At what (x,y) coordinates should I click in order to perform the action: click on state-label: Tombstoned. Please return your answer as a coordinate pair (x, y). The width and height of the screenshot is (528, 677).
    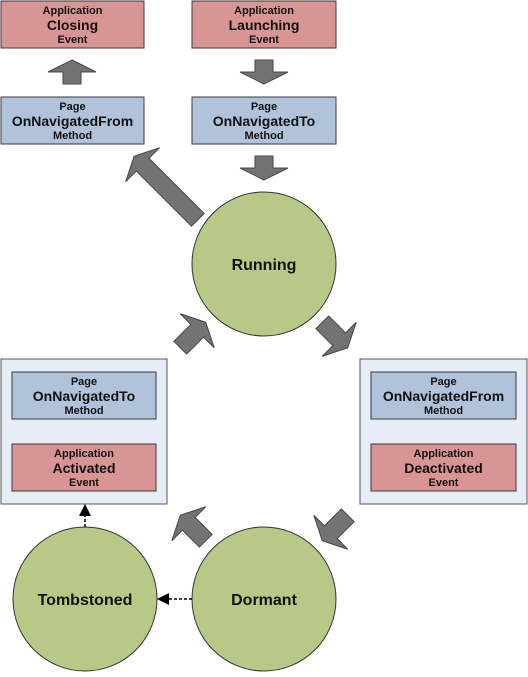
    Looking at the image, I should click on (85, 600).